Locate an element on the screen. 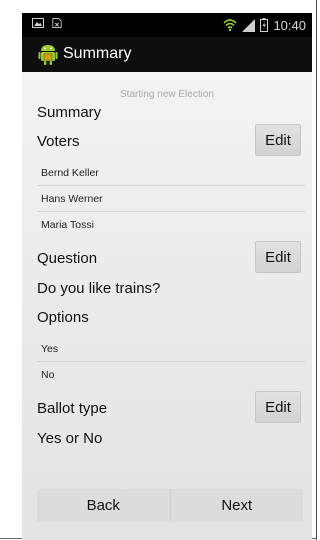 The width and height of the screenshot is (320, 540). navigation-bar: Back Next is located at coordinates (170, 505).